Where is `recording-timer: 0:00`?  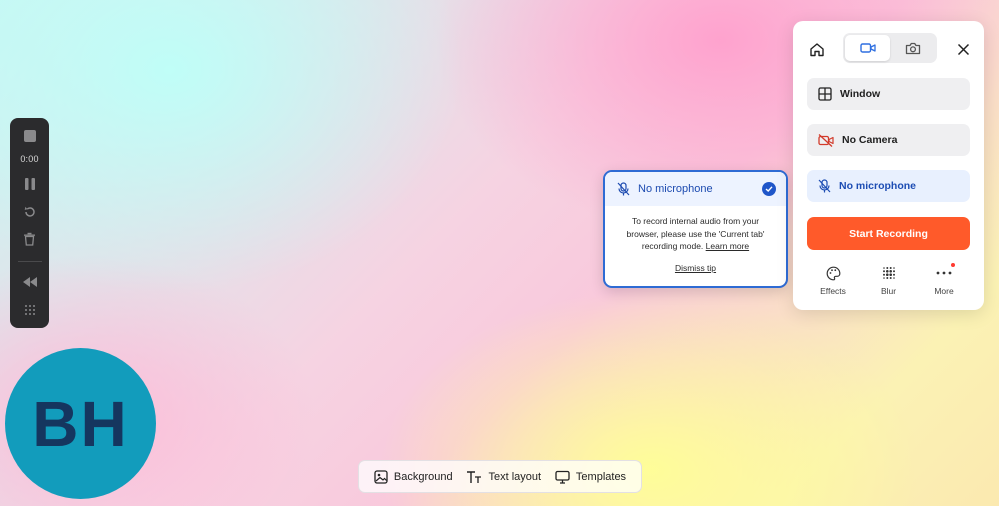 recording-timer: 0:00 is located at coordinates (29, 158).